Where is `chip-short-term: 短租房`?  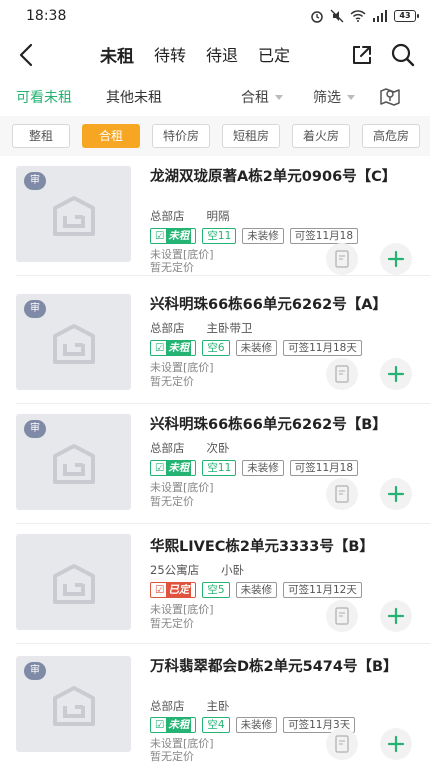 chip-short-term: 短租房 is located at coordinates (251, 136).